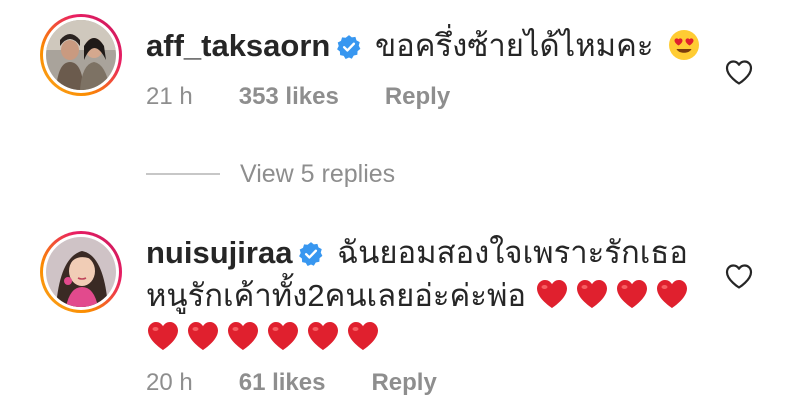 The width and height of the screenshot is (800, 414). I want to click on timestamp: 20 h, so click(169, 382).